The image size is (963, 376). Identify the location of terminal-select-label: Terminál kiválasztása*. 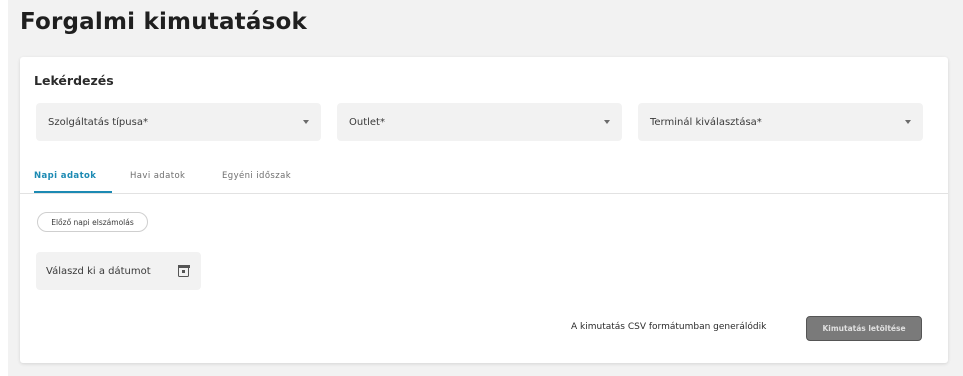
(706, 122).